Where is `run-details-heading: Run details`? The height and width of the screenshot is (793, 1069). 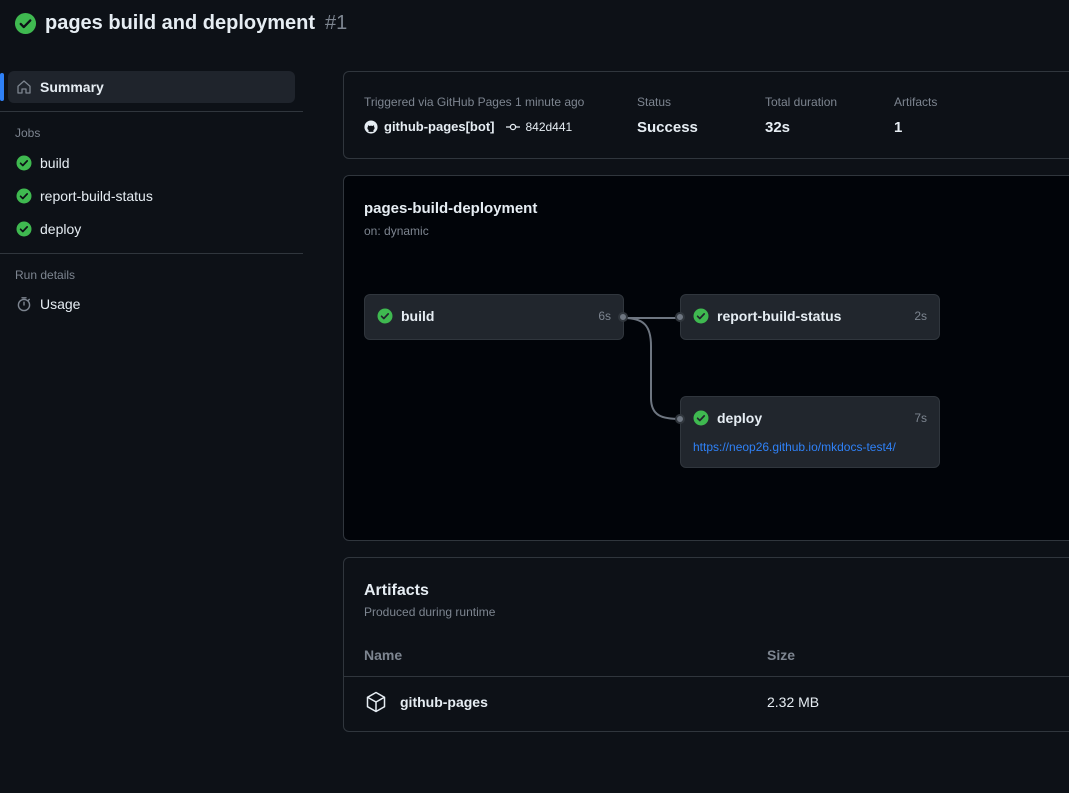
run-details-heading: Run details is located at coordinates (45, 275).